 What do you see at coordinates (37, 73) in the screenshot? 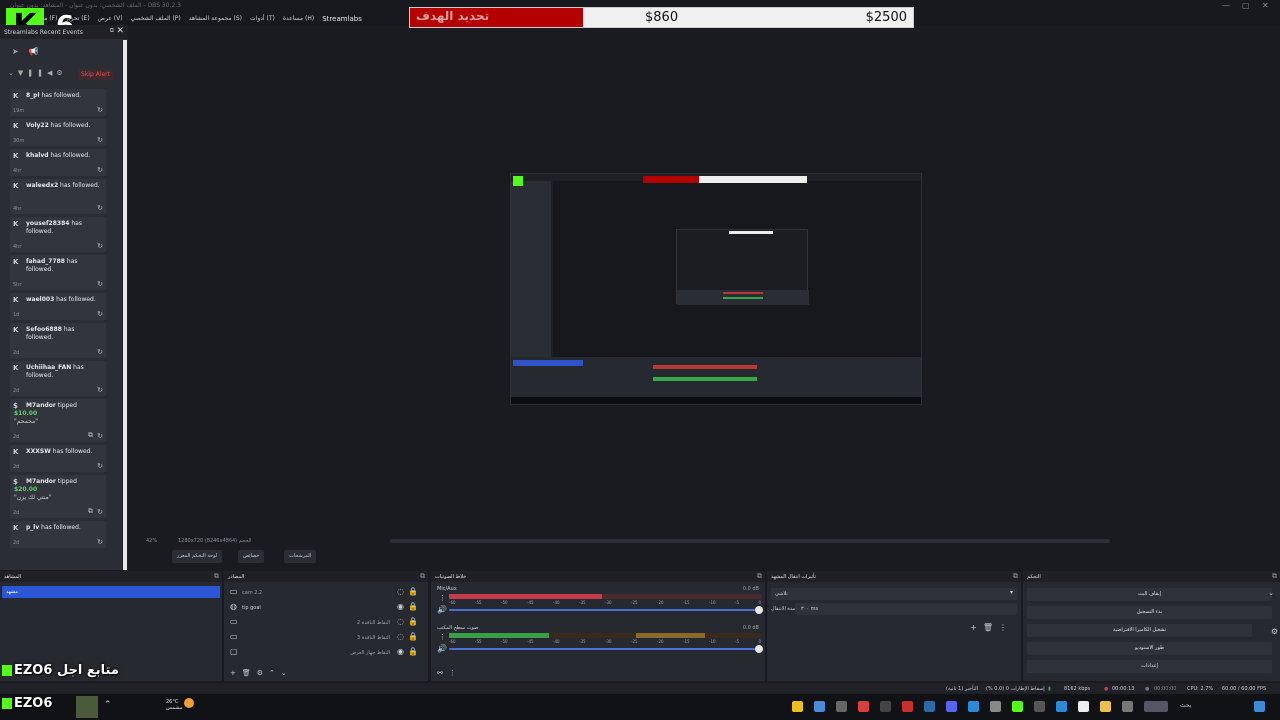
I see `pause-icon: ❚❚` at bounding box center [37, 73].